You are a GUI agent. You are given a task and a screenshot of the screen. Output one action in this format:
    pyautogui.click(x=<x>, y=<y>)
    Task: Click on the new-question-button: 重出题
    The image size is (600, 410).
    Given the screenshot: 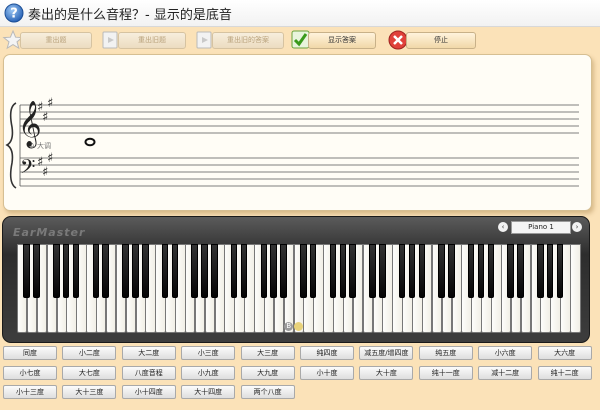 What is the action you would take?
    pyautogui.click(x=47, y=39)
    